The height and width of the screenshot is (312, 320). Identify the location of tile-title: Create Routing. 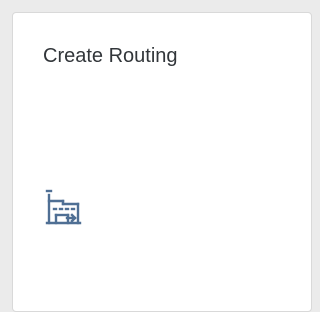
(110, 56).